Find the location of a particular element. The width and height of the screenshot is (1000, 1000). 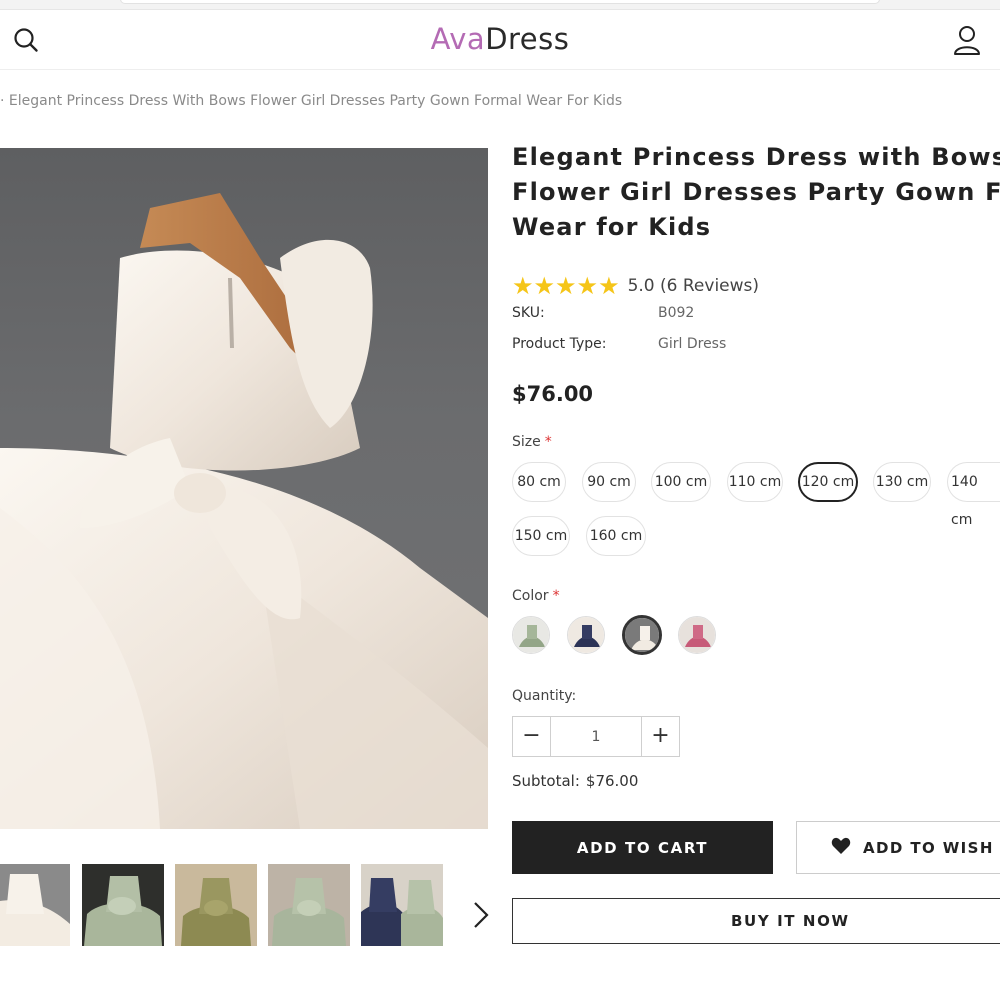

title-line-2: Flower Girl Dresses Party Gown Formal is located at coordinates (756, 192).